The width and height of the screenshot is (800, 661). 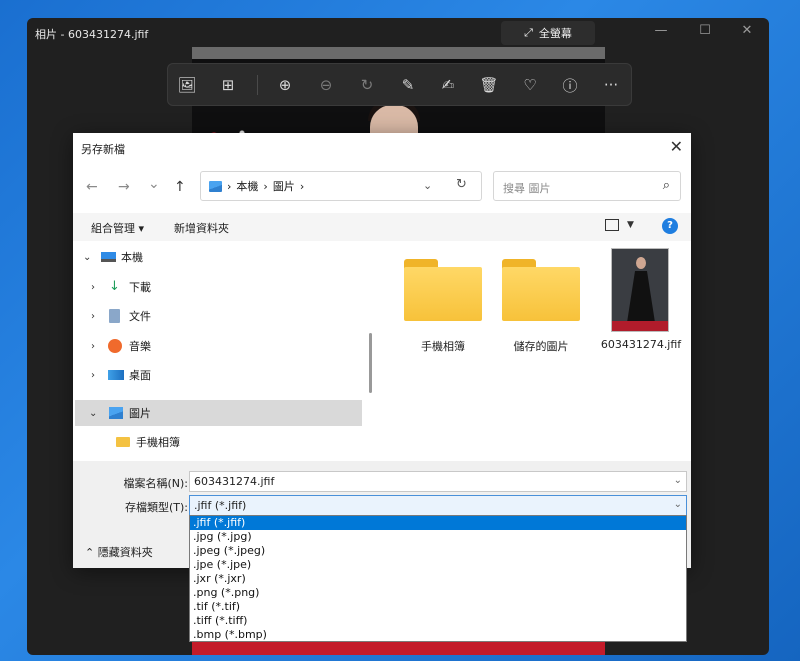 I want to click on tree-label: 圖片, so click(x=140, y=413).